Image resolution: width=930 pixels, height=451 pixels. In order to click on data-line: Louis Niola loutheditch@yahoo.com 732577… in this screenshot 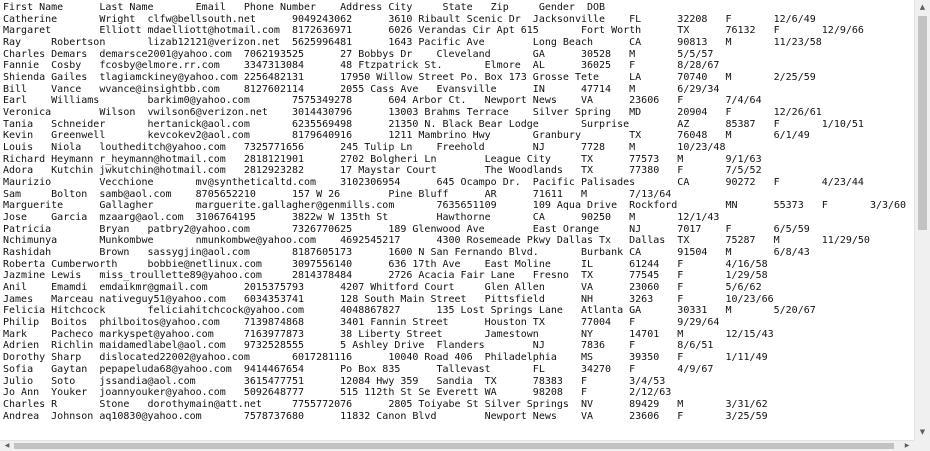, I will do `click(364, 148)`.